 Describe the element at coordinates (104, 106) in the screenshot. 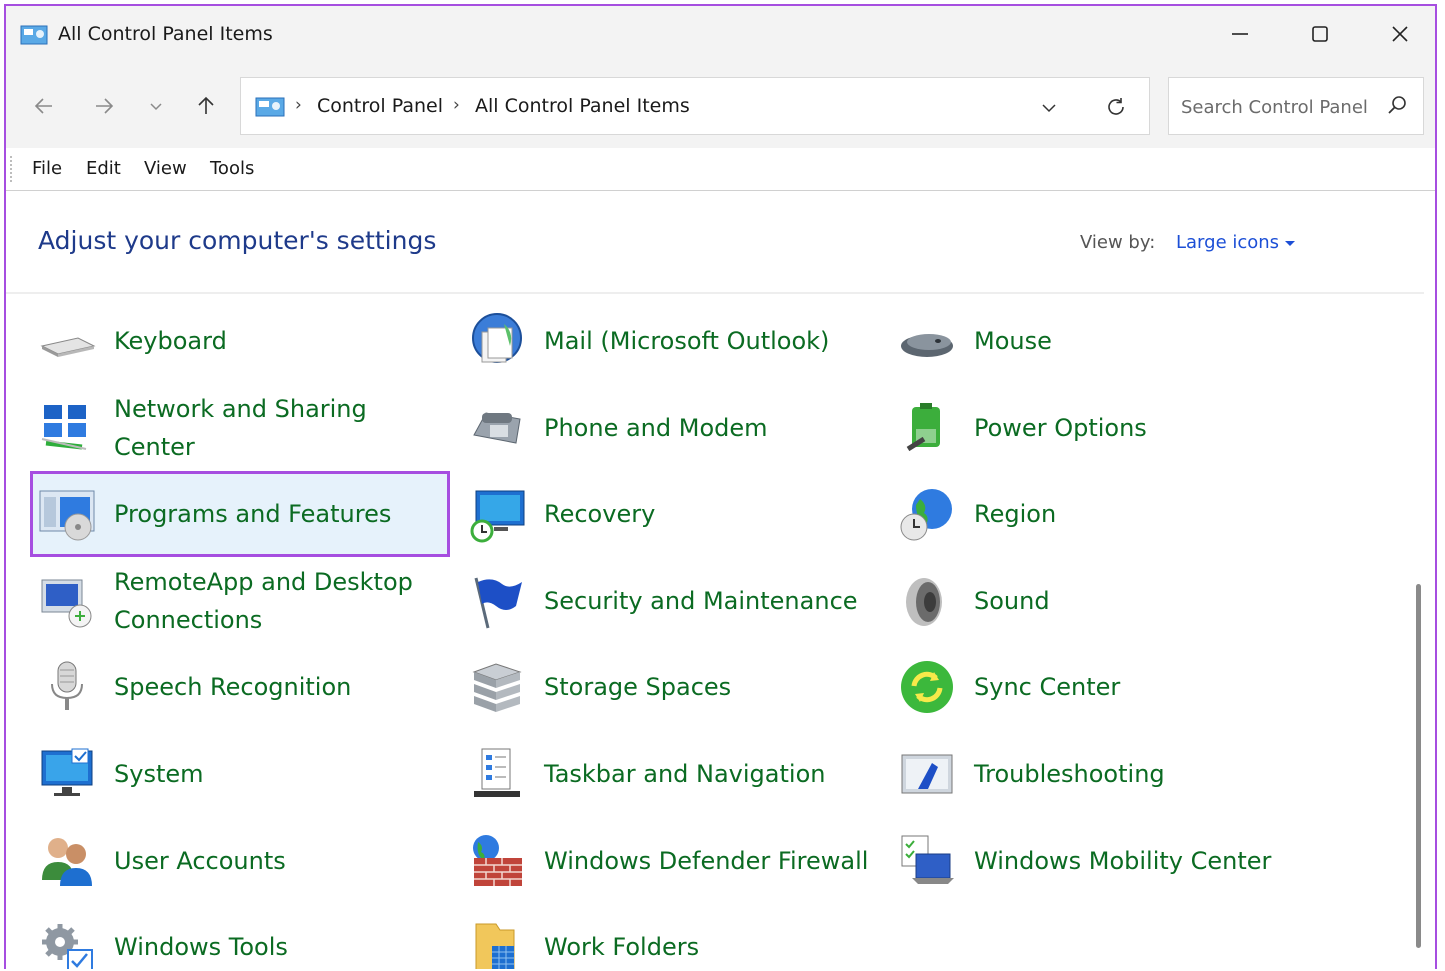

I see `forward-button` at that location.